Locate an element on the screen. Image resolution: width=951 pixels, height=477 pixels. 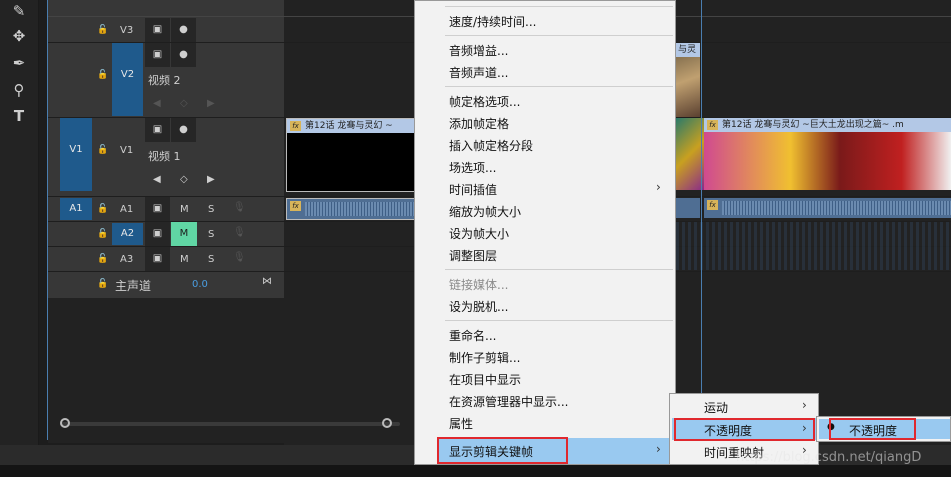
menu-item-insert-frame-hold: 插入帧定格分段 is located at coordinates (491, 145).